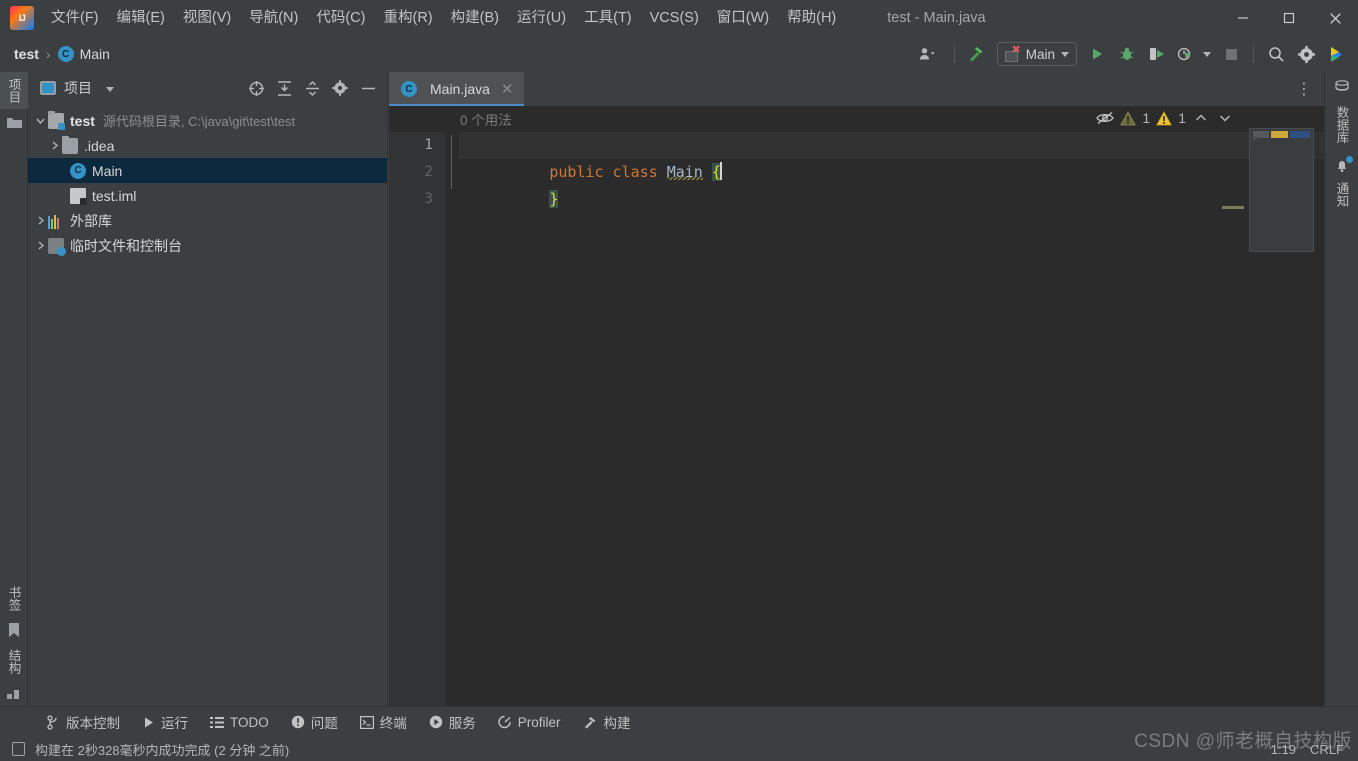 The image size is (1358, 761). I want to click on window-title: test - Main.java, so click(936, 18).